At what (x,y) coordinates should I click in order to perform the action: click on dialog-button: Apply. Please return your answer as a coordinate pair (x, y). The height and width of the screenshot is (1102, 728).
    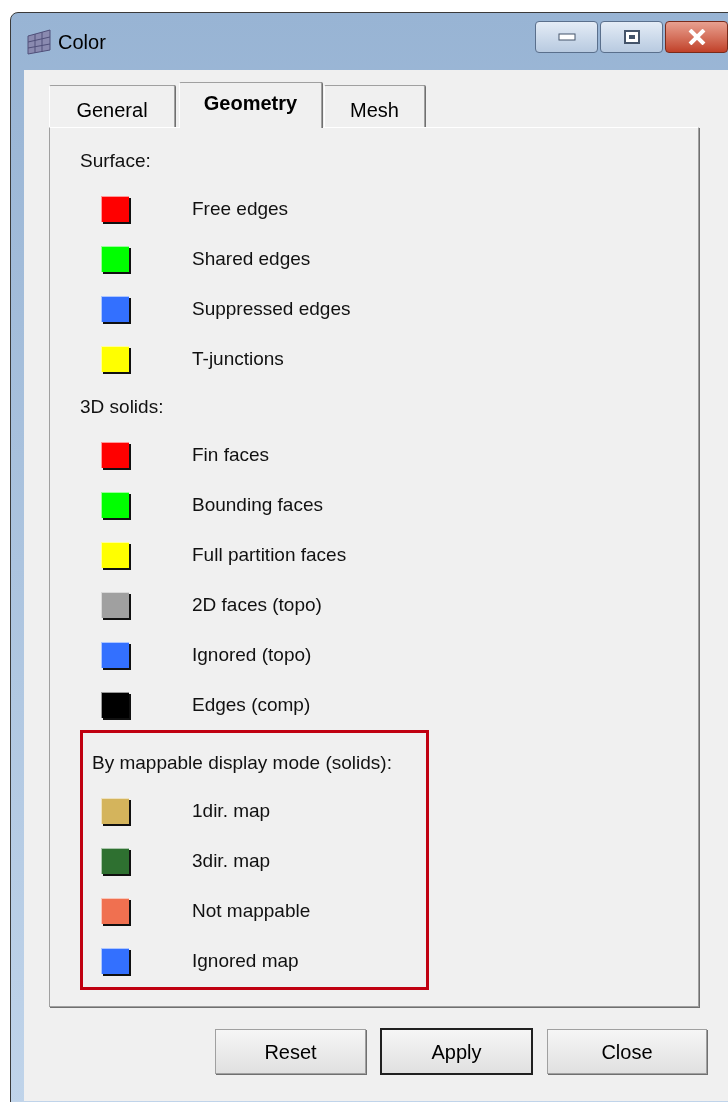
    Looking at the image, I should click on (456, 1051).